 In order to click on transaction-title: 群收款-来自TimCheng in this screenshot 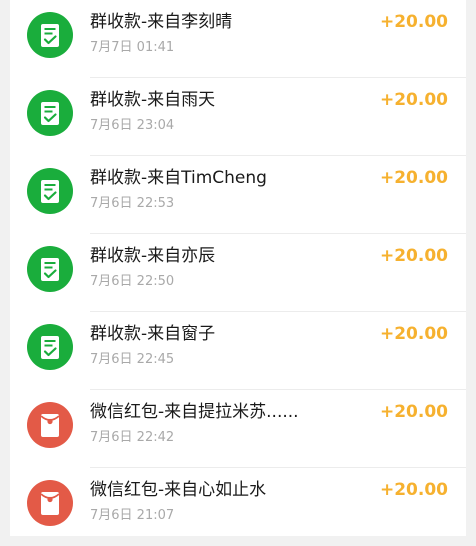, I will do `click(178, 178)`.